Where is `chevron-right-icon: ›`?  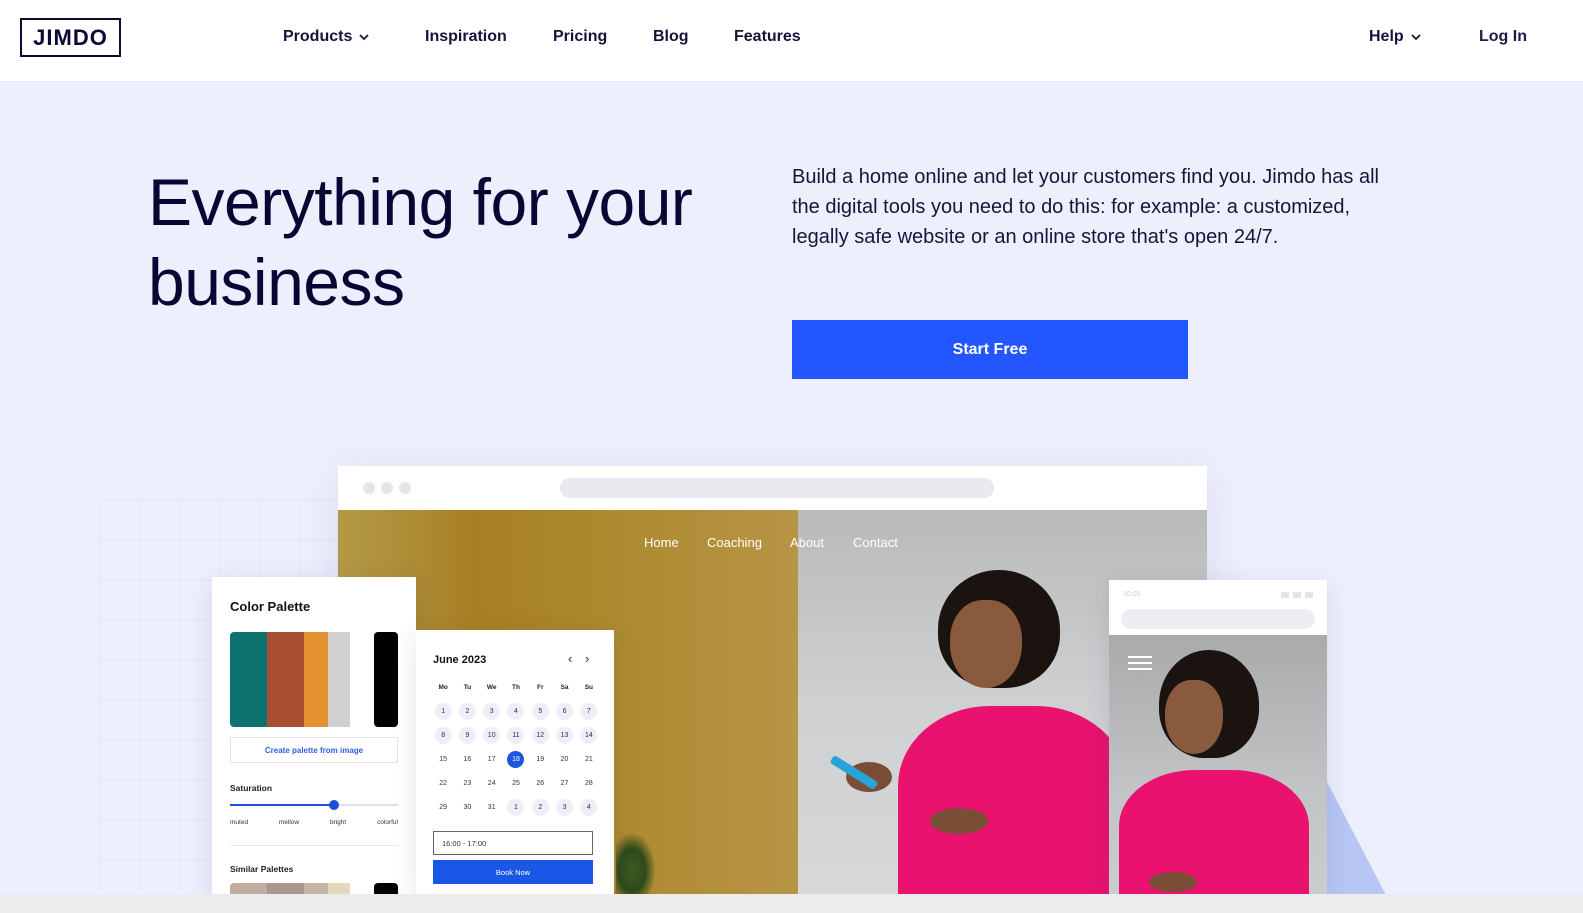
chevron-right-icon: › is located at coordinates (587, 658).